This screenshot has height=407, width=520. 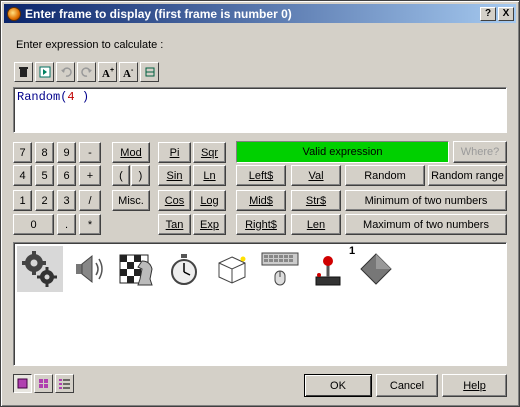 What do you see at coordinates (140, 175) in the screenshot?
I see `paren-close-button: )` at bounding box center [140, 175].